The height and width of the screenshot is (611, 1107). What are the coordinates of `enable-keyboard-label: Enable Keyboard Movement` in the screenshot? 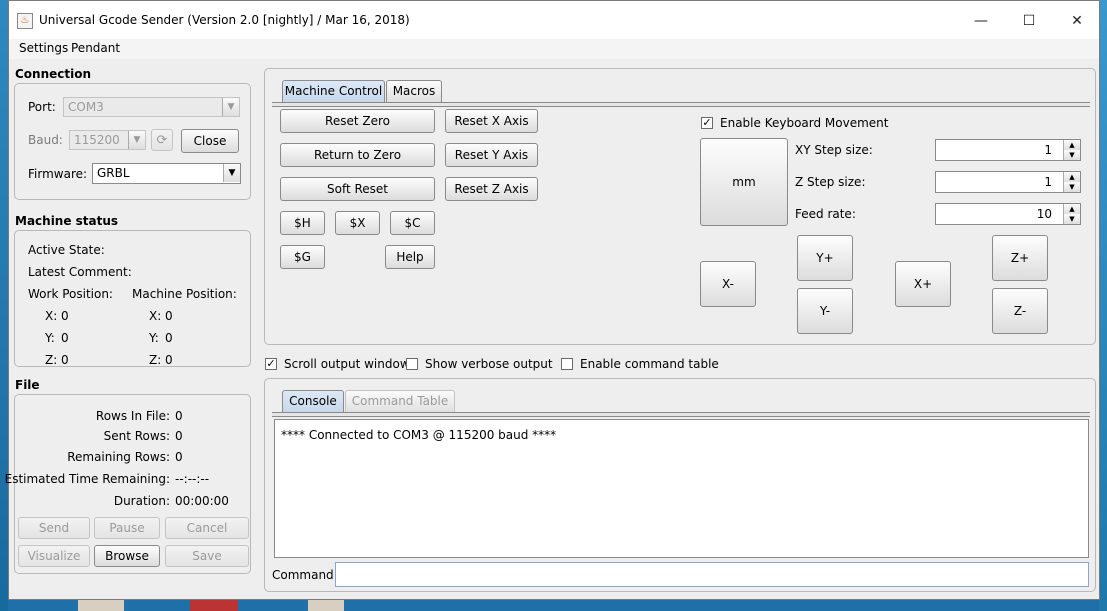 It's located at (804, 123).